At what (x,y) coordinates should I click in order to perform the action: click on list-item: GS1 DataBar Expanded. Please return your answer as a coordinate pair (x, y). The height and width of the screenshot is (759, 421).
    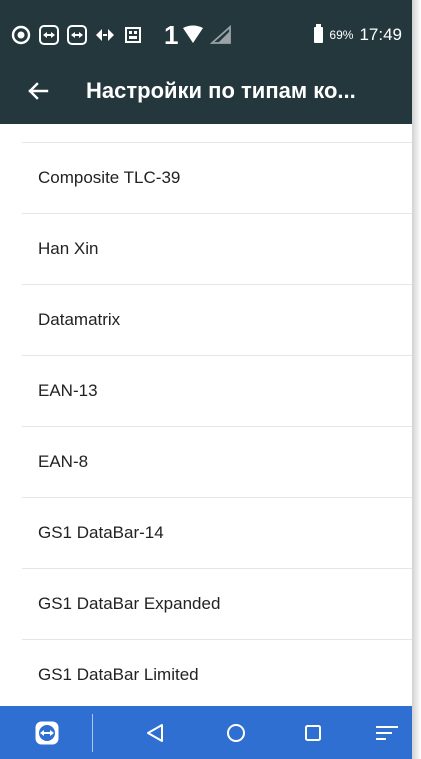
    Looking at the image, I should click on (206, 604).